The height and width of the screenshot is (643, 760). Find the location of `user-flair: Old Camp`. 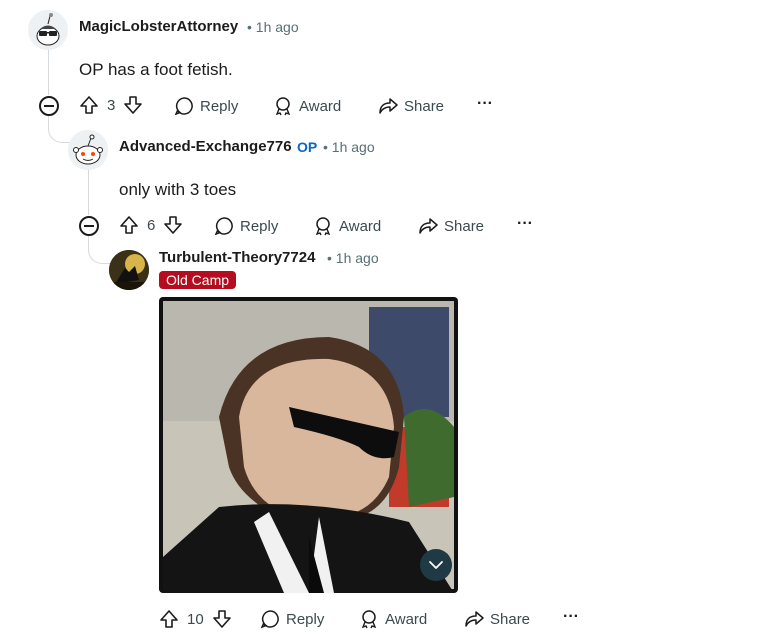

user-flair: Old Camp is located at coordinates (198, 280).